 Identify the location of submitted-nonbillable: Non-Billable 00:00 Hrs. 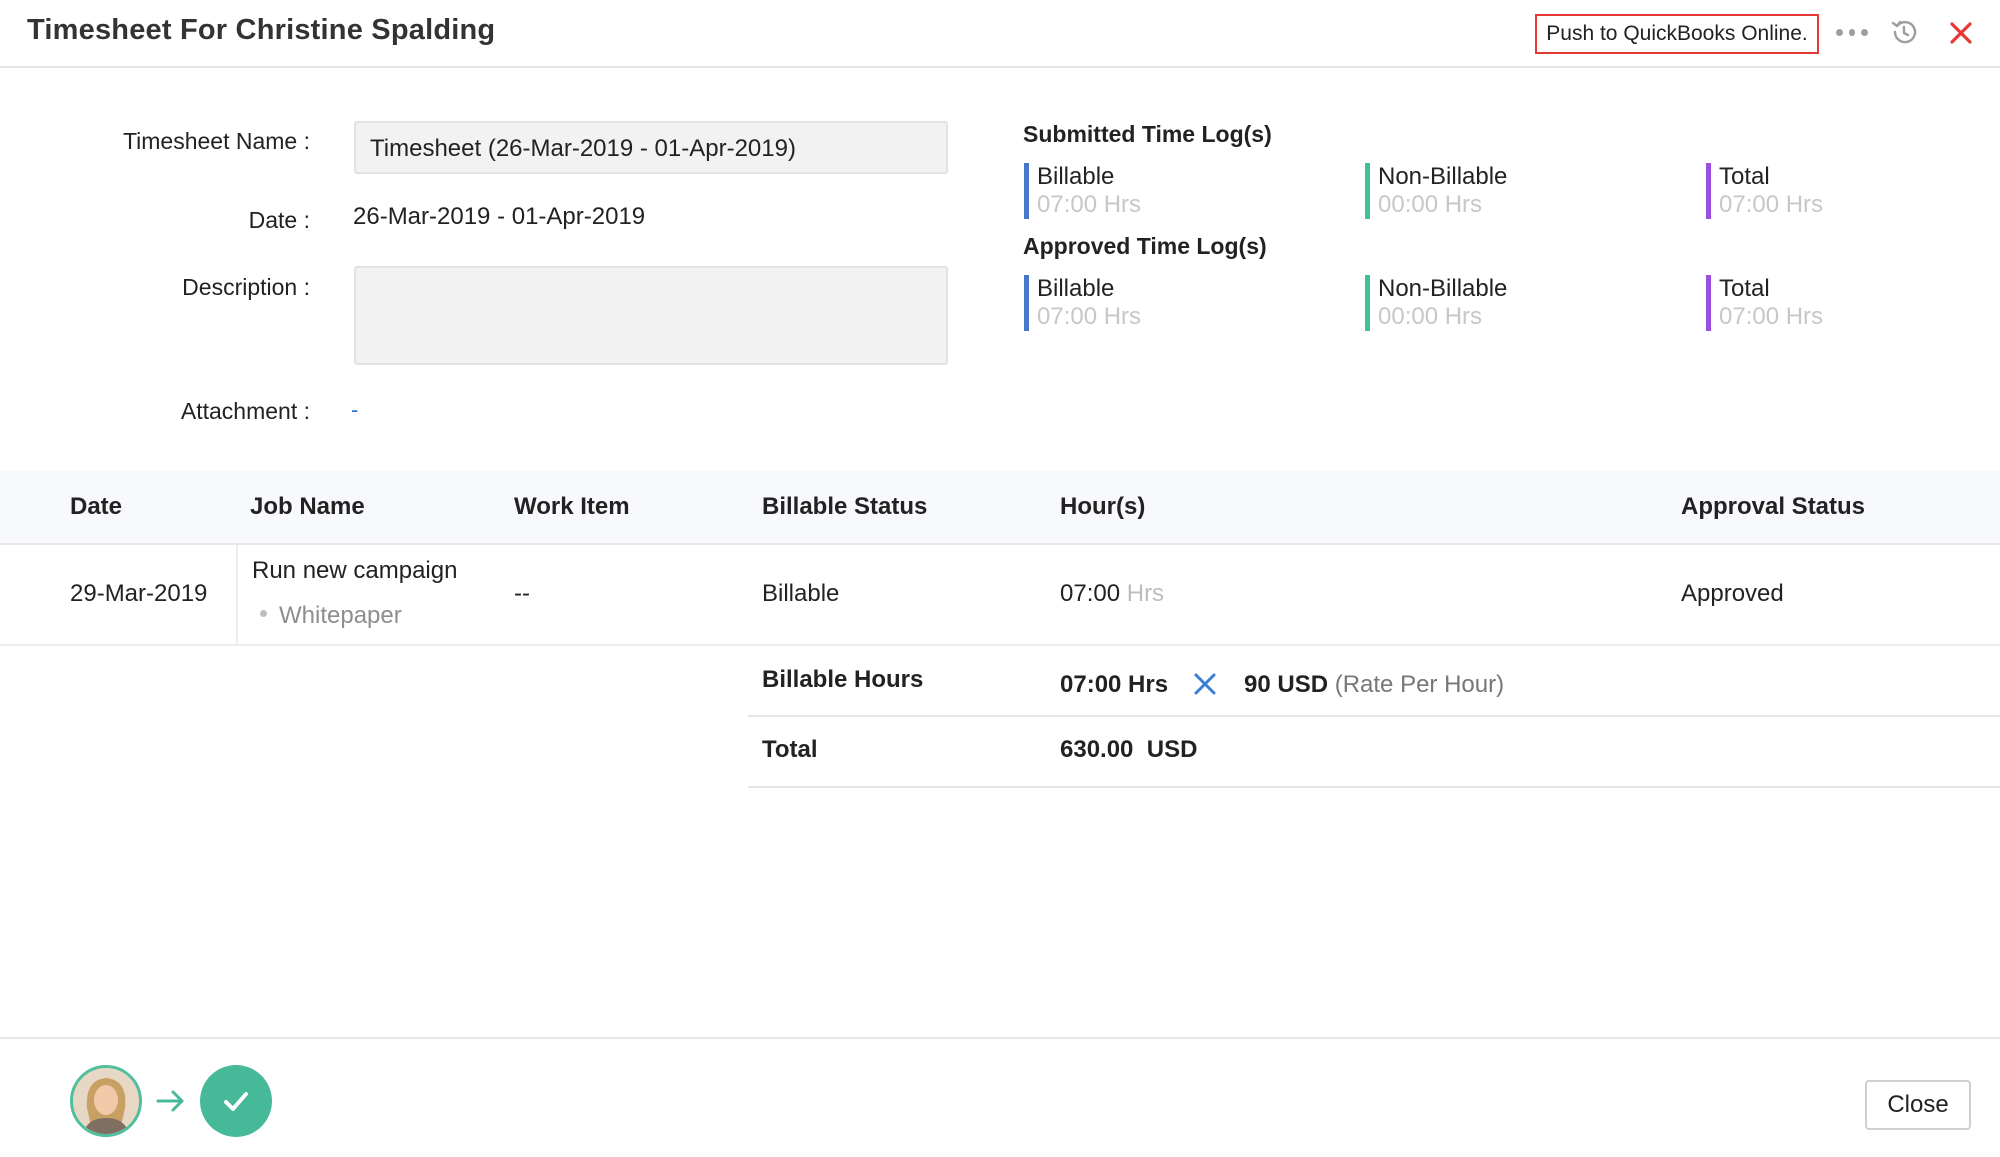
(1436, 191).